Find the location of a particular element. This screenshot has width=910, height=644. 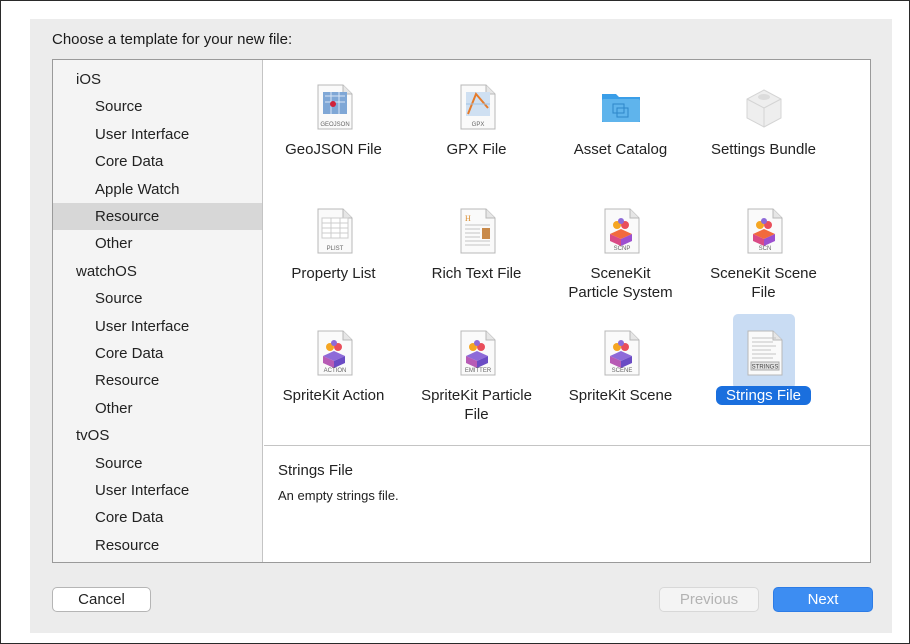

svg-text: SCENE is located at coordinates (622, 371).